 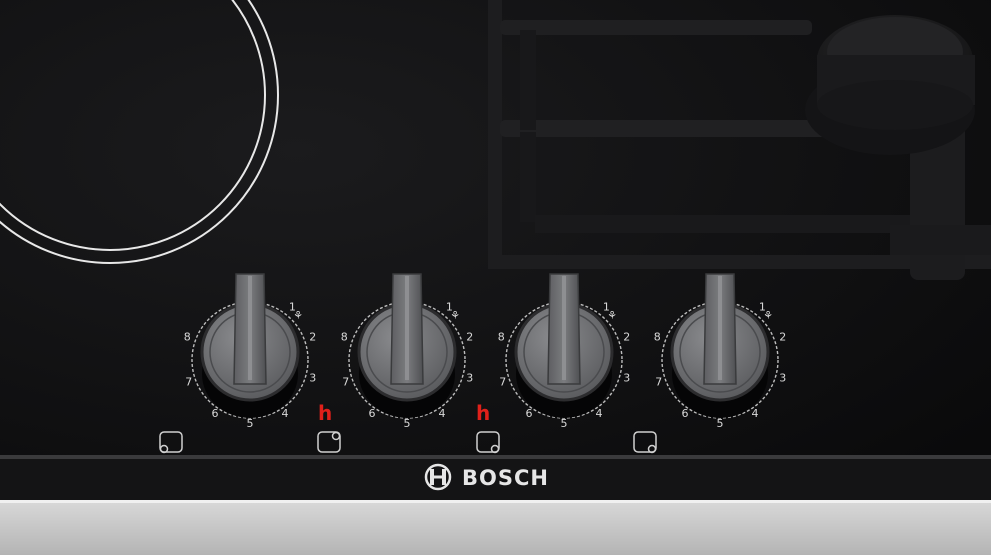 What do you see at coordinates (495, 527) in the screenshot?
I see `steel-worktop` at bounding box center [495, 527].